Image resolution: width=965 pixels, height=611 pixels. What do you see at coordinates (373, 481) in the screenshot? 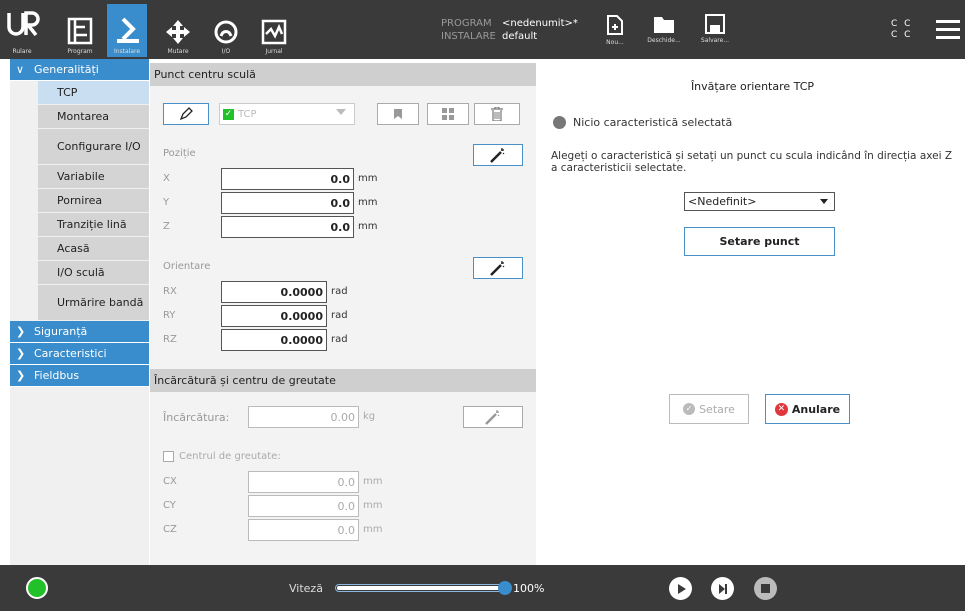
I see `cx-unit: mm` at bounding box center [373, 481].